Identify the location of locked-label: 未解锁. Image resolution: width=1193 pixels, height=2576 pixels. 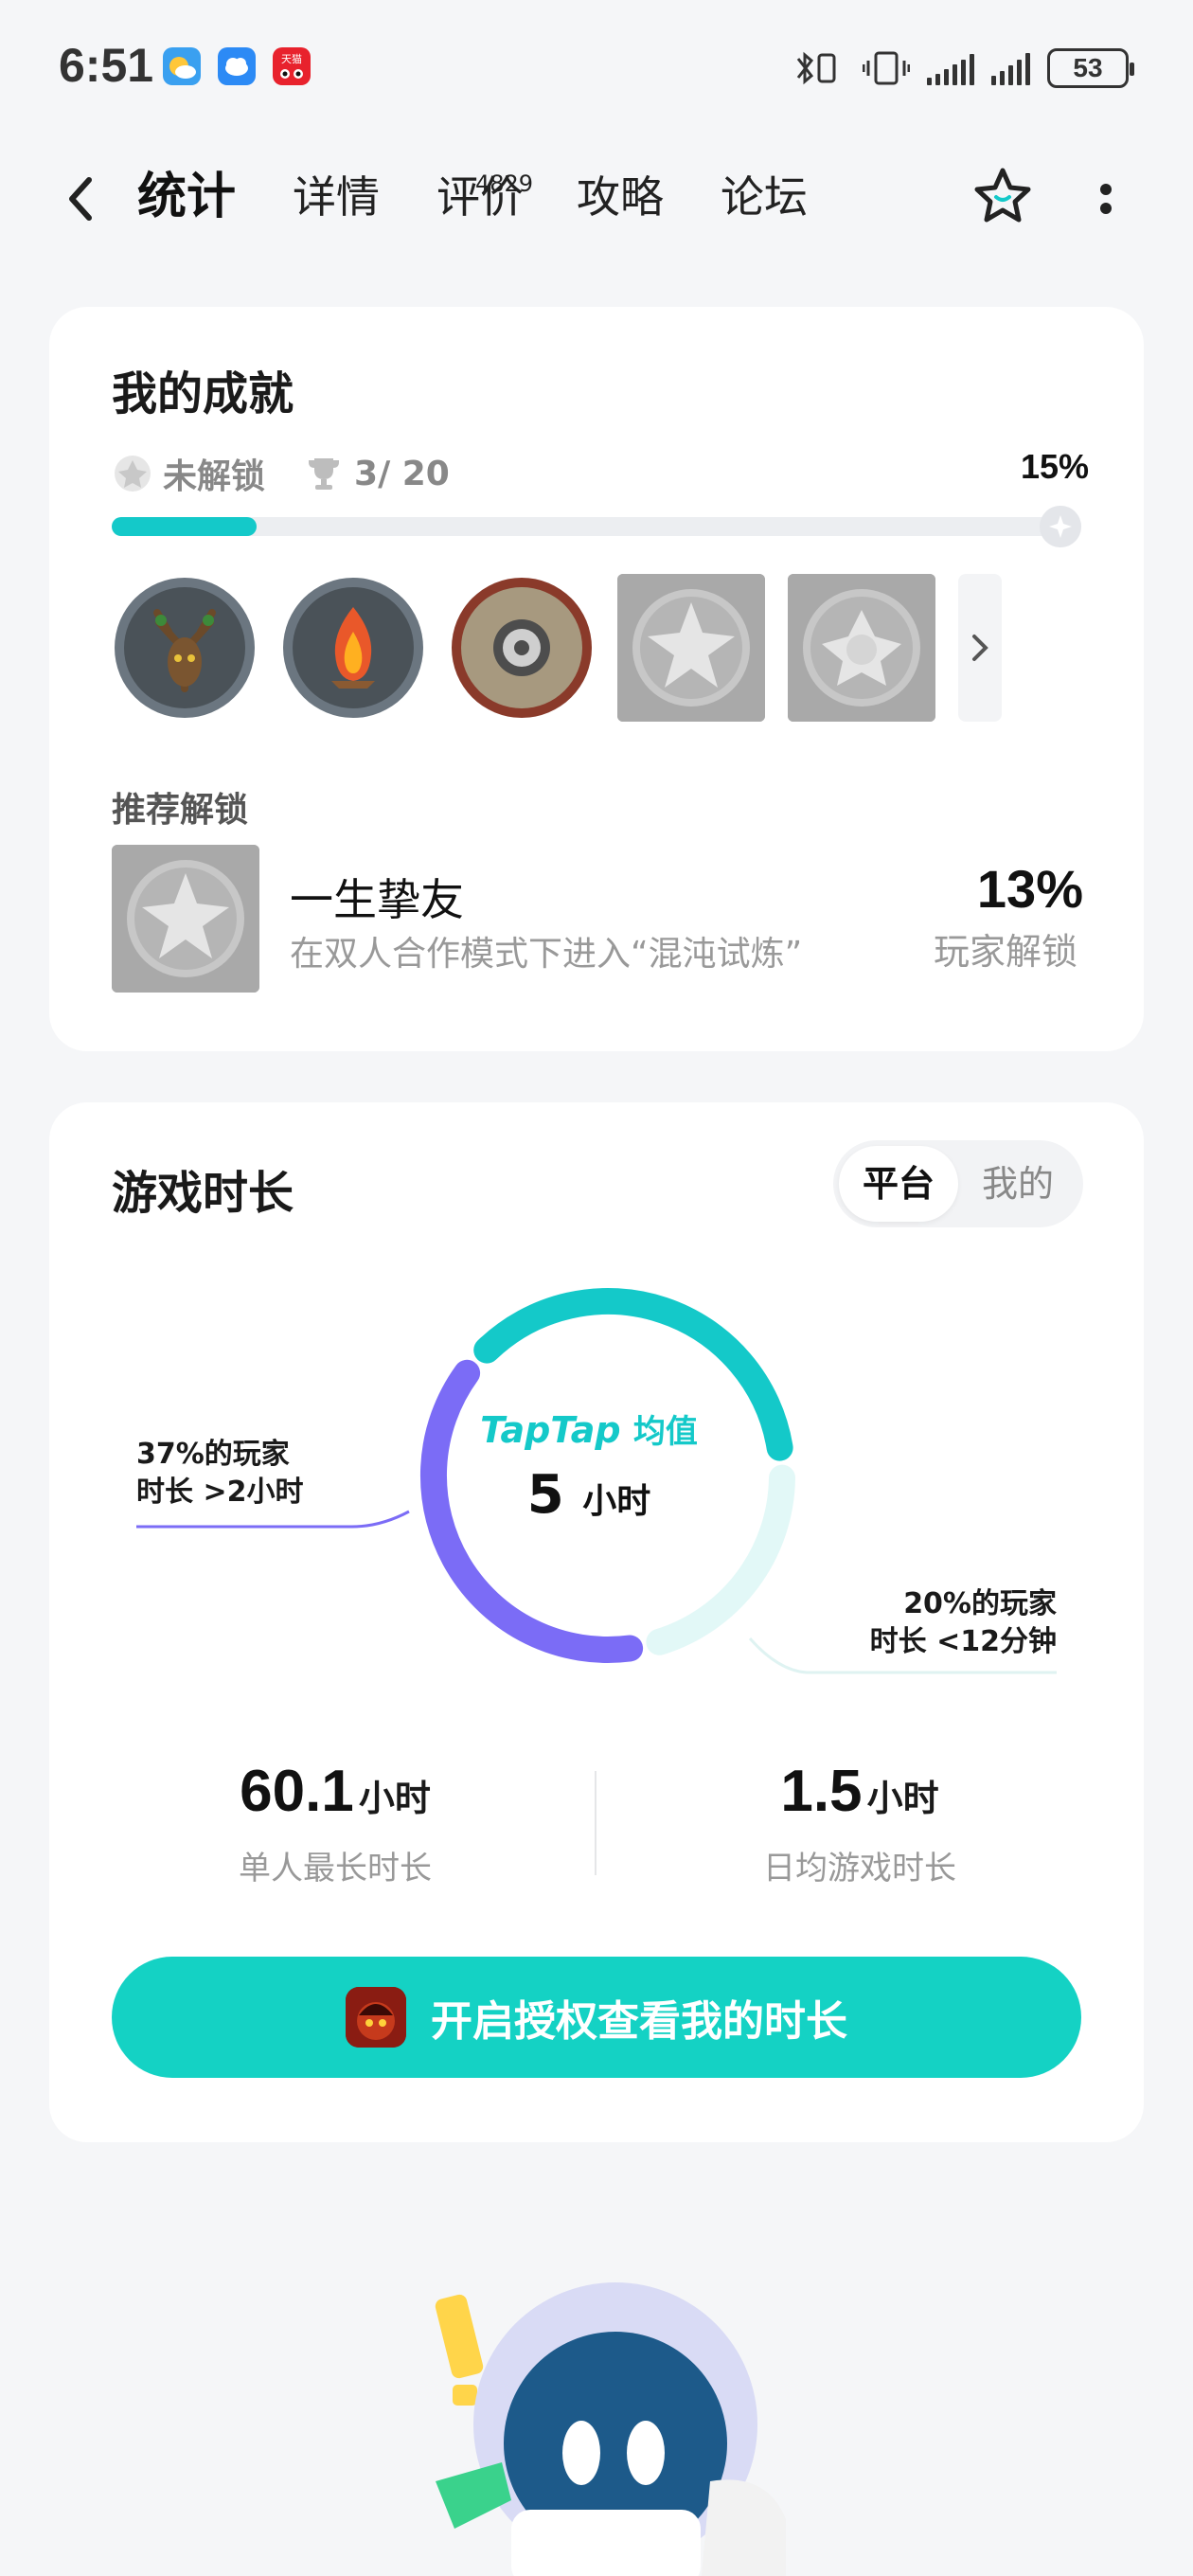
(214, 476).